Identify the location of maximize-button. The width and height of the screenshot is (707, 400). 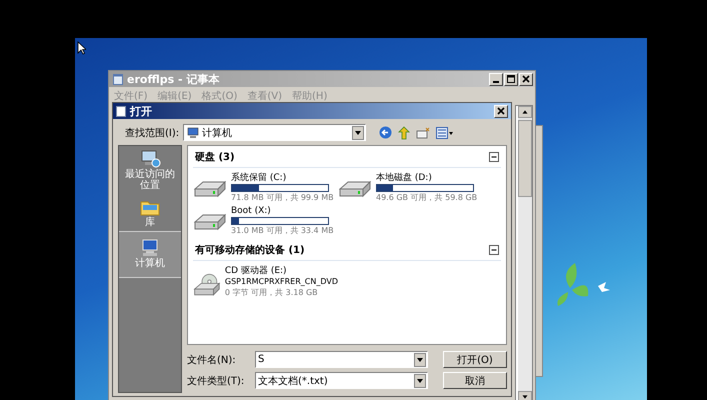
(511, 79).